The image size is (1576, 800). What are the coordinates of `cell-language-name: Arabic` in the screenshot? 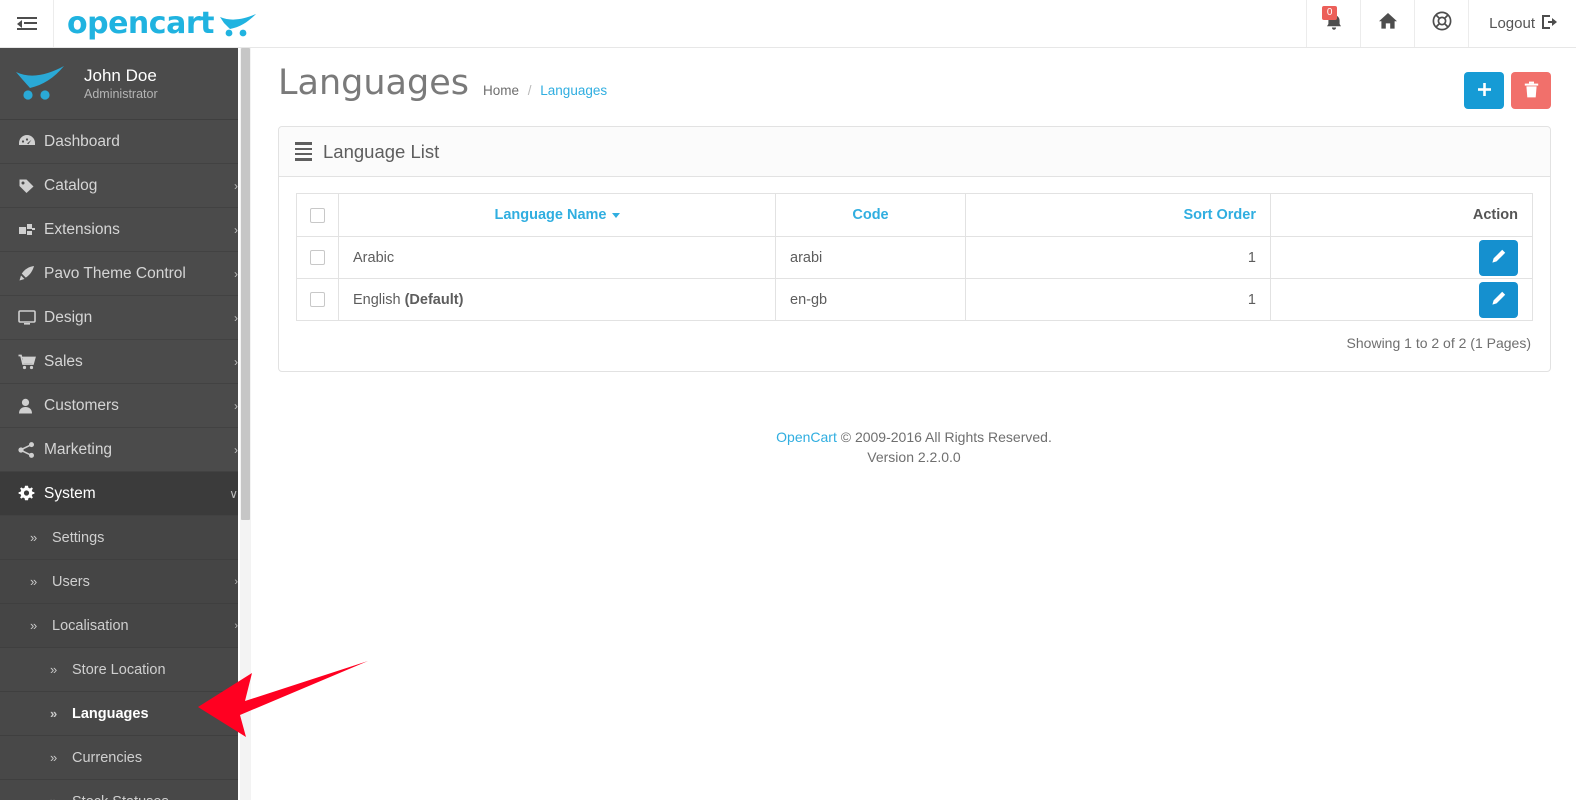 It's located at (557, 257).